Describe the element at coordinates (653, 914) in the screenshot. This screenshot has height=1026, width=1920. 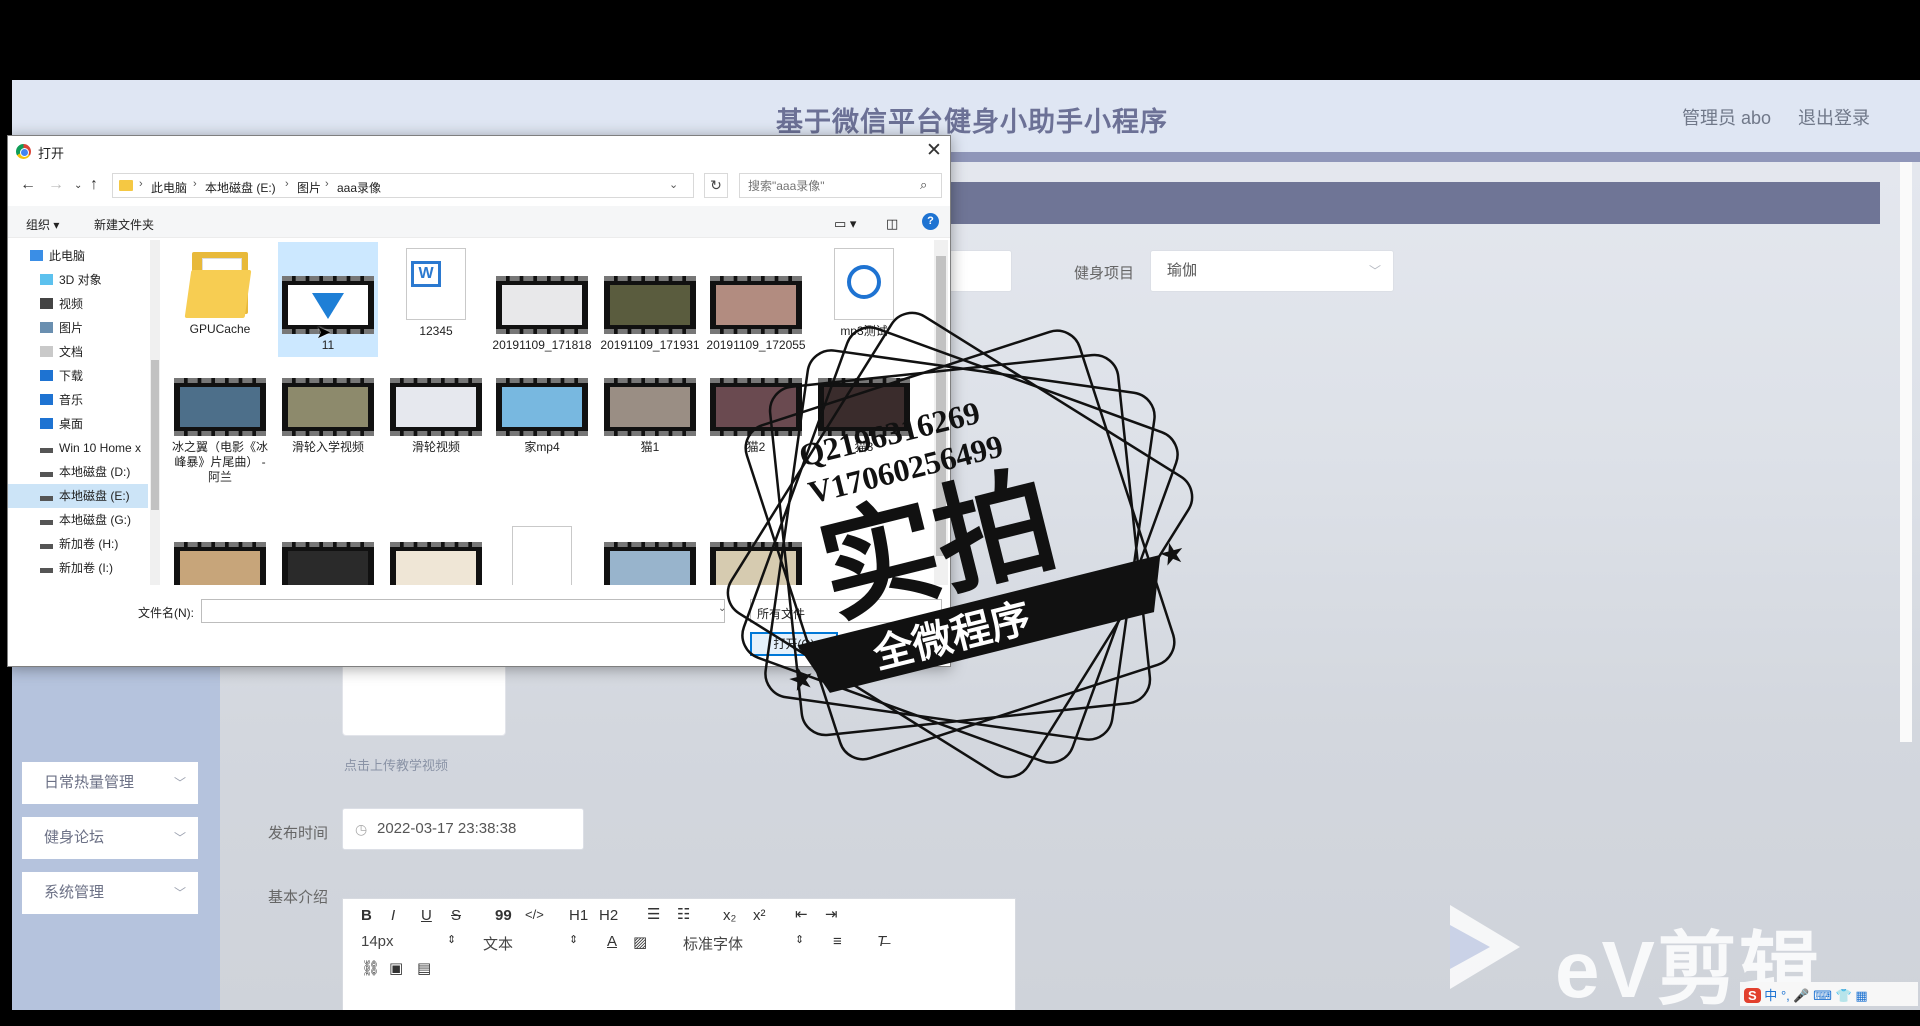
I see `ordered-list-icon: ☰` at that location.